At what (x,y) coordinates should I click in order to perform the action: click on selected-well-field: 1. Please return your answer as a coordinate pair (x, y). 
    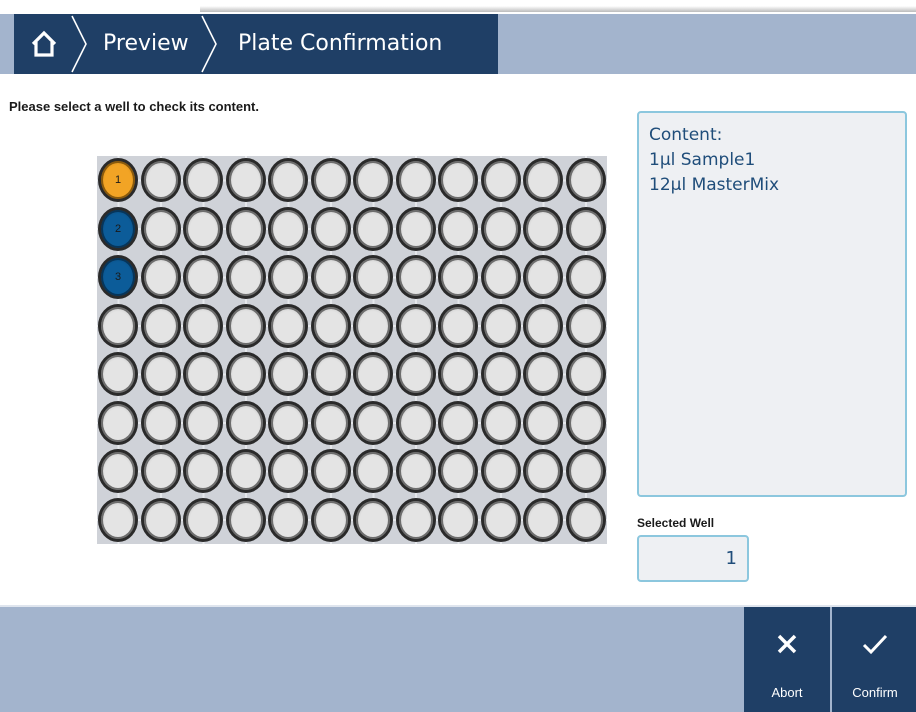
    Looking at the image, I should click on (693, 558).